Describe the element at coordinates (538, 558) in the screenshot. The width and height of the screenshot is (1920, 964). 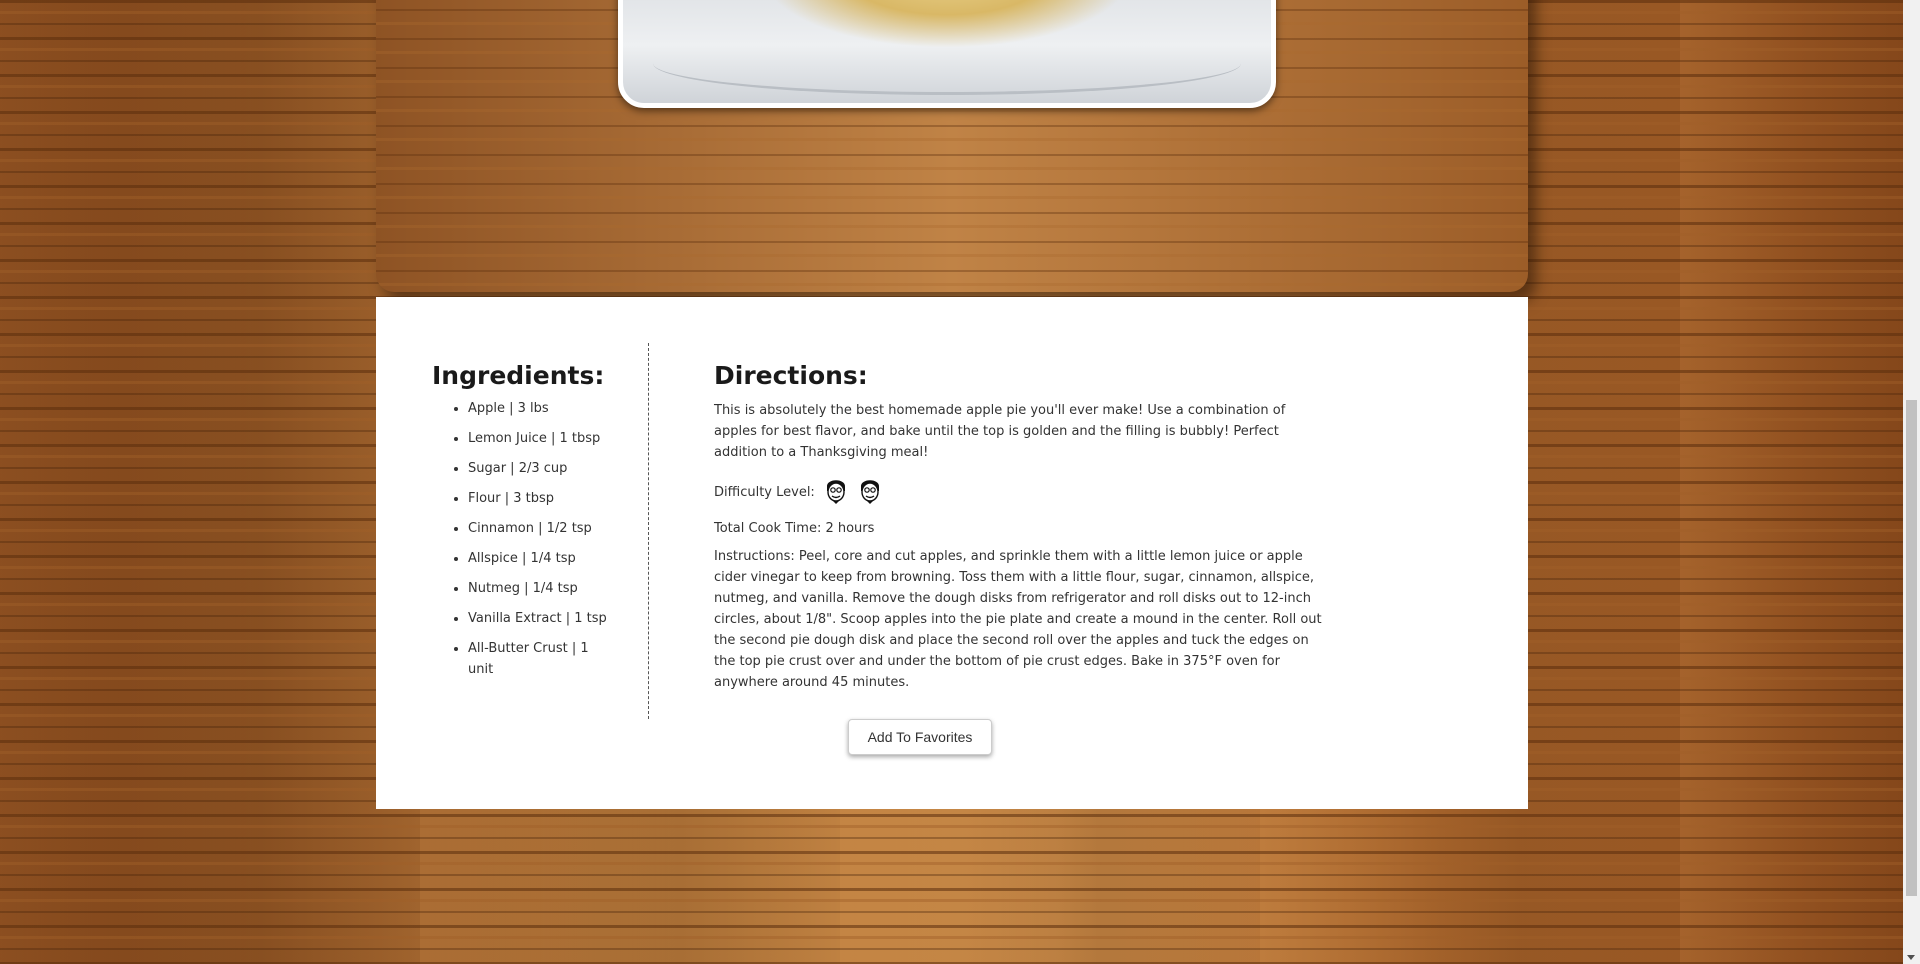
I see `ingredient-item: Allspice | 1/4 tsp` at that location.